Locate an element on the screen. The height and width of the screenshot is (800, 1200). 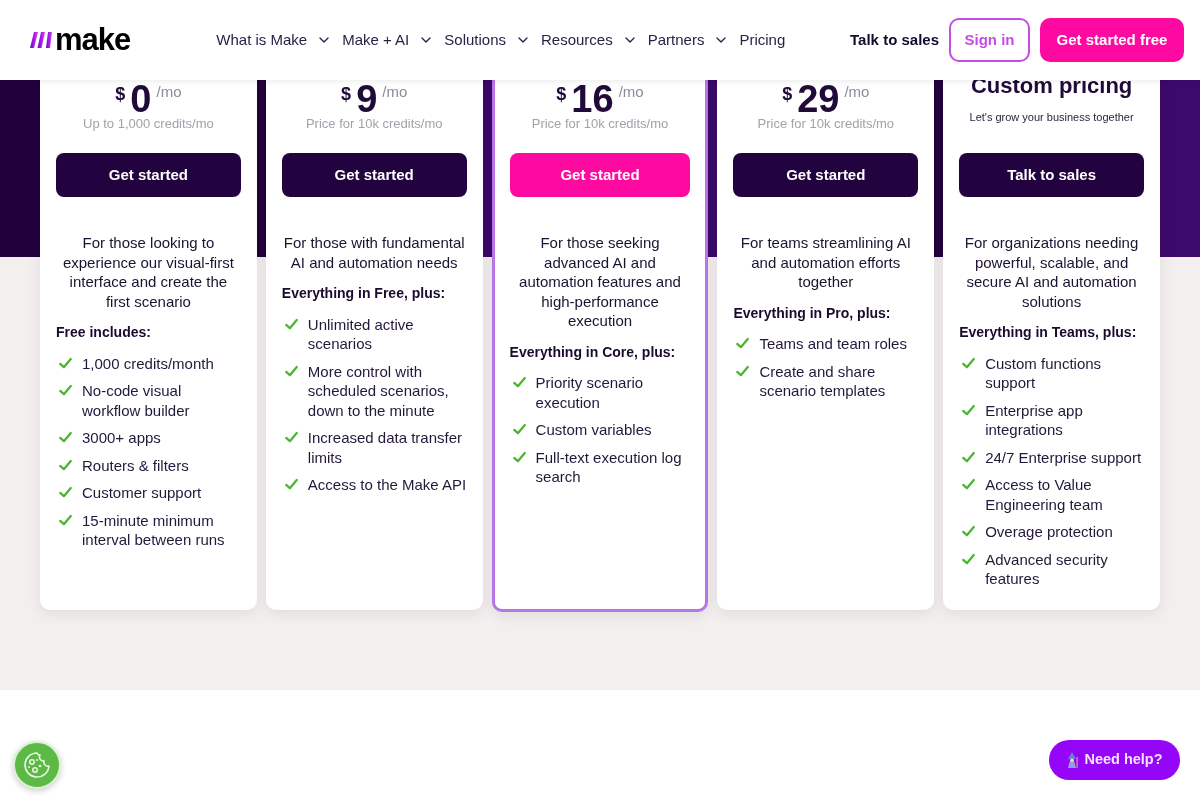
nav-link: Pricing is located at coordinates (762, 40).